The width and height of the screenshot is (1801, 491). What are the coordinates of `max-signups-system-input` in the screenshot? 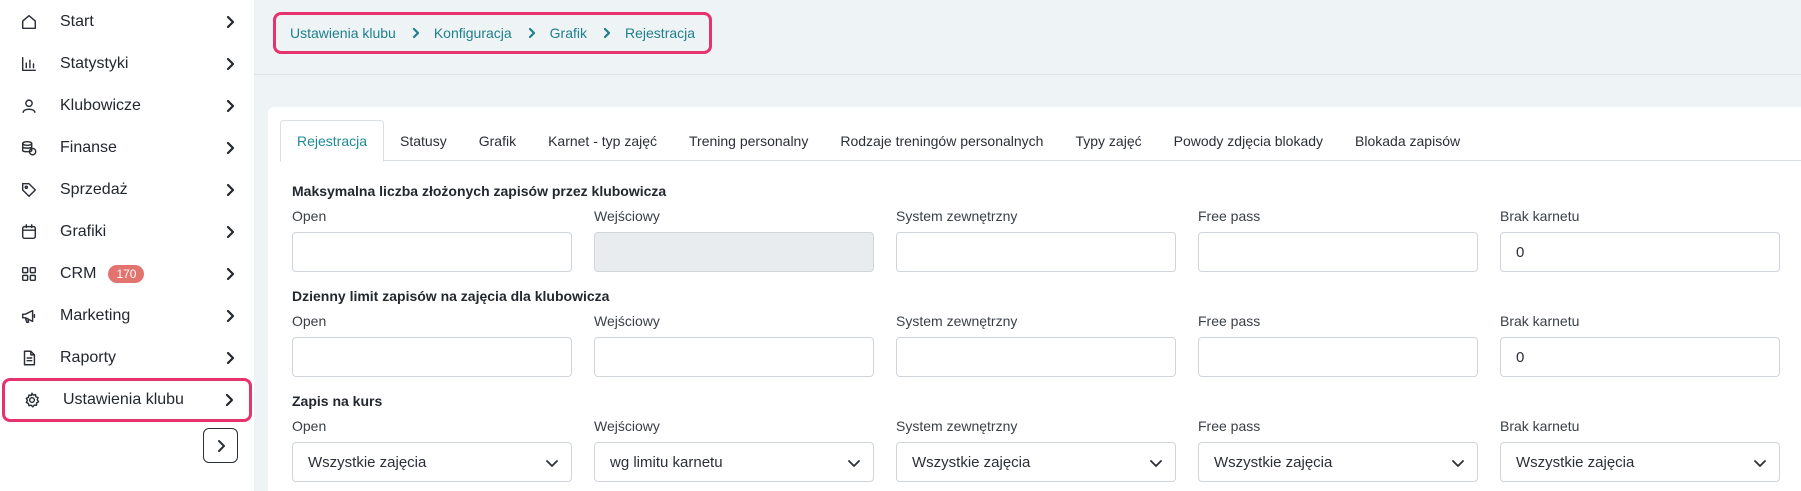 It's located at (1036, 252).